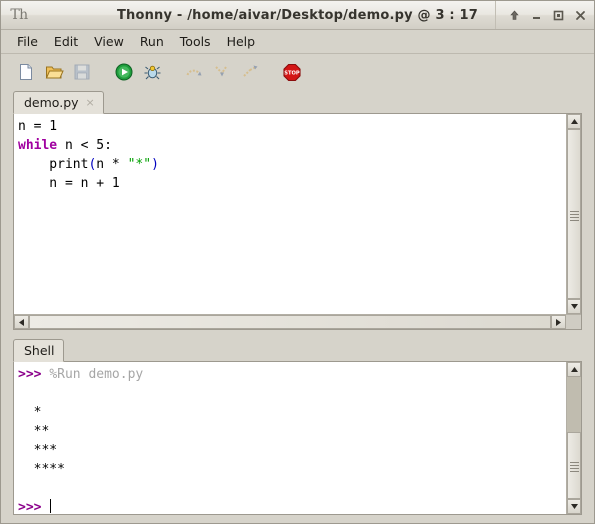 The height and width of the screenshot is (524, 595). Describe the element at coordinates (297, 42) in the screenshot. I see `menu-bar: File Edit View Run Tools Help` at that location.